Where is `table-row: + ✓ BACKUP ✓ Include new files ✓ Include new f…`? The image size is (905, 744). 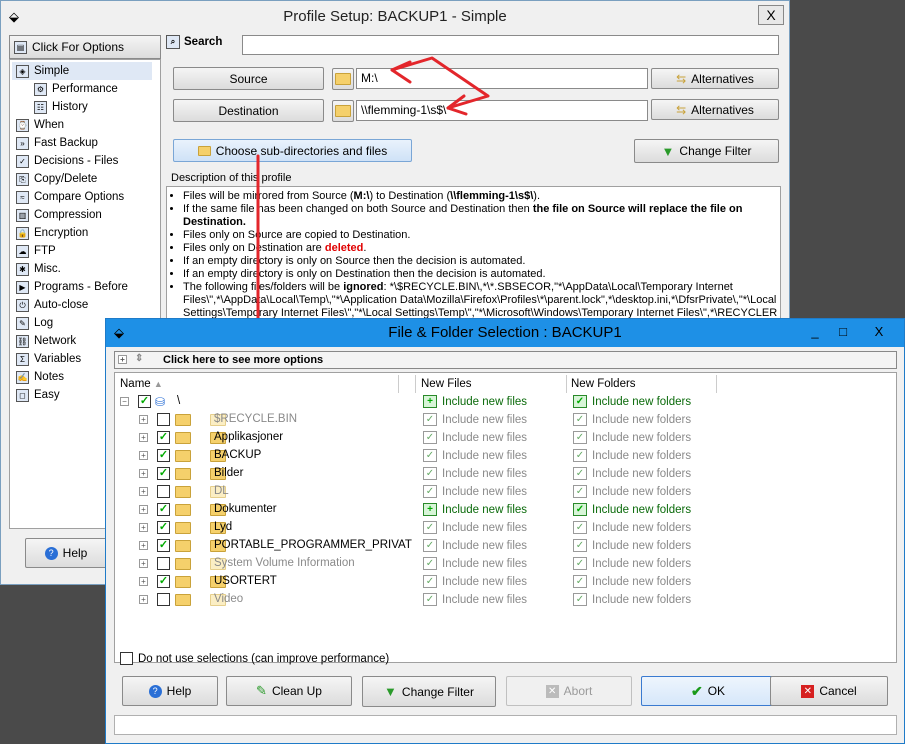
table-row: + ✓ BACKUP ✓ Include new files ✓ Include new f… is located at coordinates (415, 456).